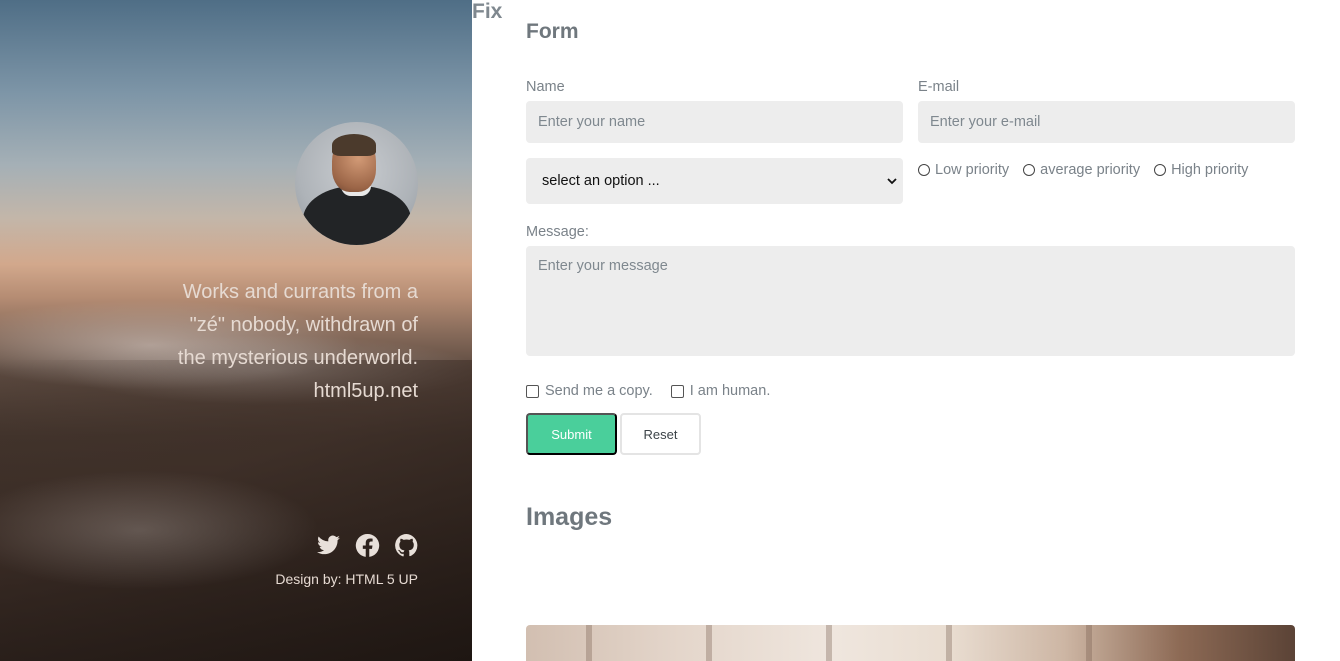 This screenshot has height=661, width=1340. I want to click on message-textarea, so click(910, 301).